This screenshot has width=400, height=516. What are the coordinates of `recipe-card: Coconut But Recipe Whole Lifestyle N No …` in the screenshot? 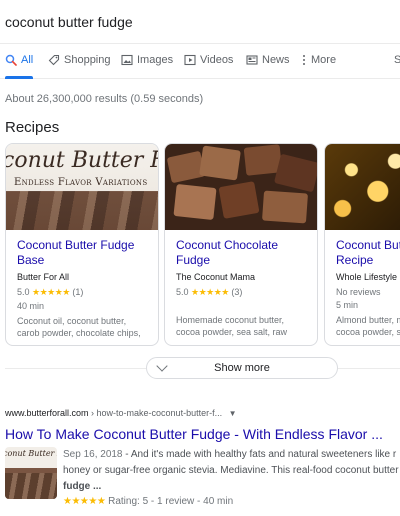 It's located at (362, 244).